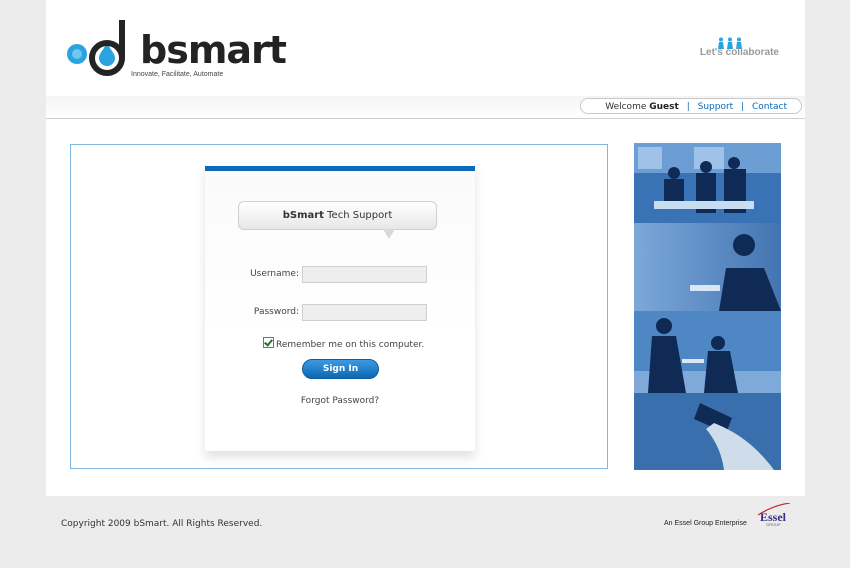 The width and height of the screenshot is (850, 568). I want to click on essel-logo: Essel GROUP, so click(774, 514).